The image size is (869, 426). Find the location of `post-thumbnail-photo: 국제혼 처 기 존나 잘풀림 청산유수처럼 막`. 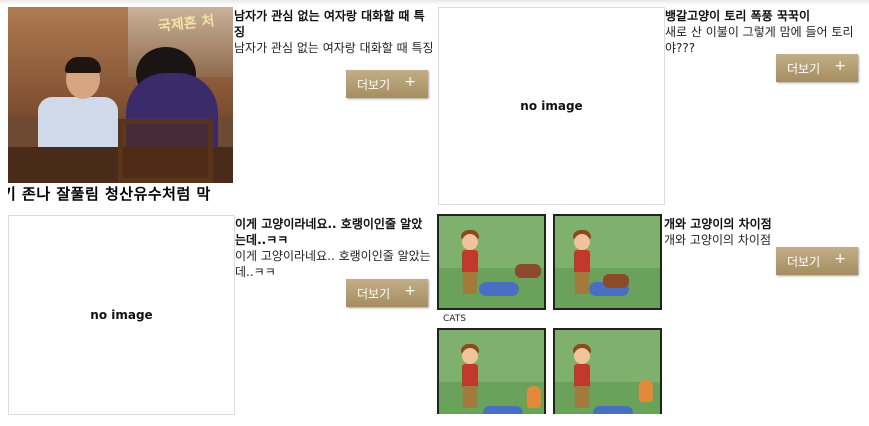

post-thumbnail-photo: 국제혼 처 기 존나 잘풀림 청산유수처럼 막 is located at coordinates (120, 105).